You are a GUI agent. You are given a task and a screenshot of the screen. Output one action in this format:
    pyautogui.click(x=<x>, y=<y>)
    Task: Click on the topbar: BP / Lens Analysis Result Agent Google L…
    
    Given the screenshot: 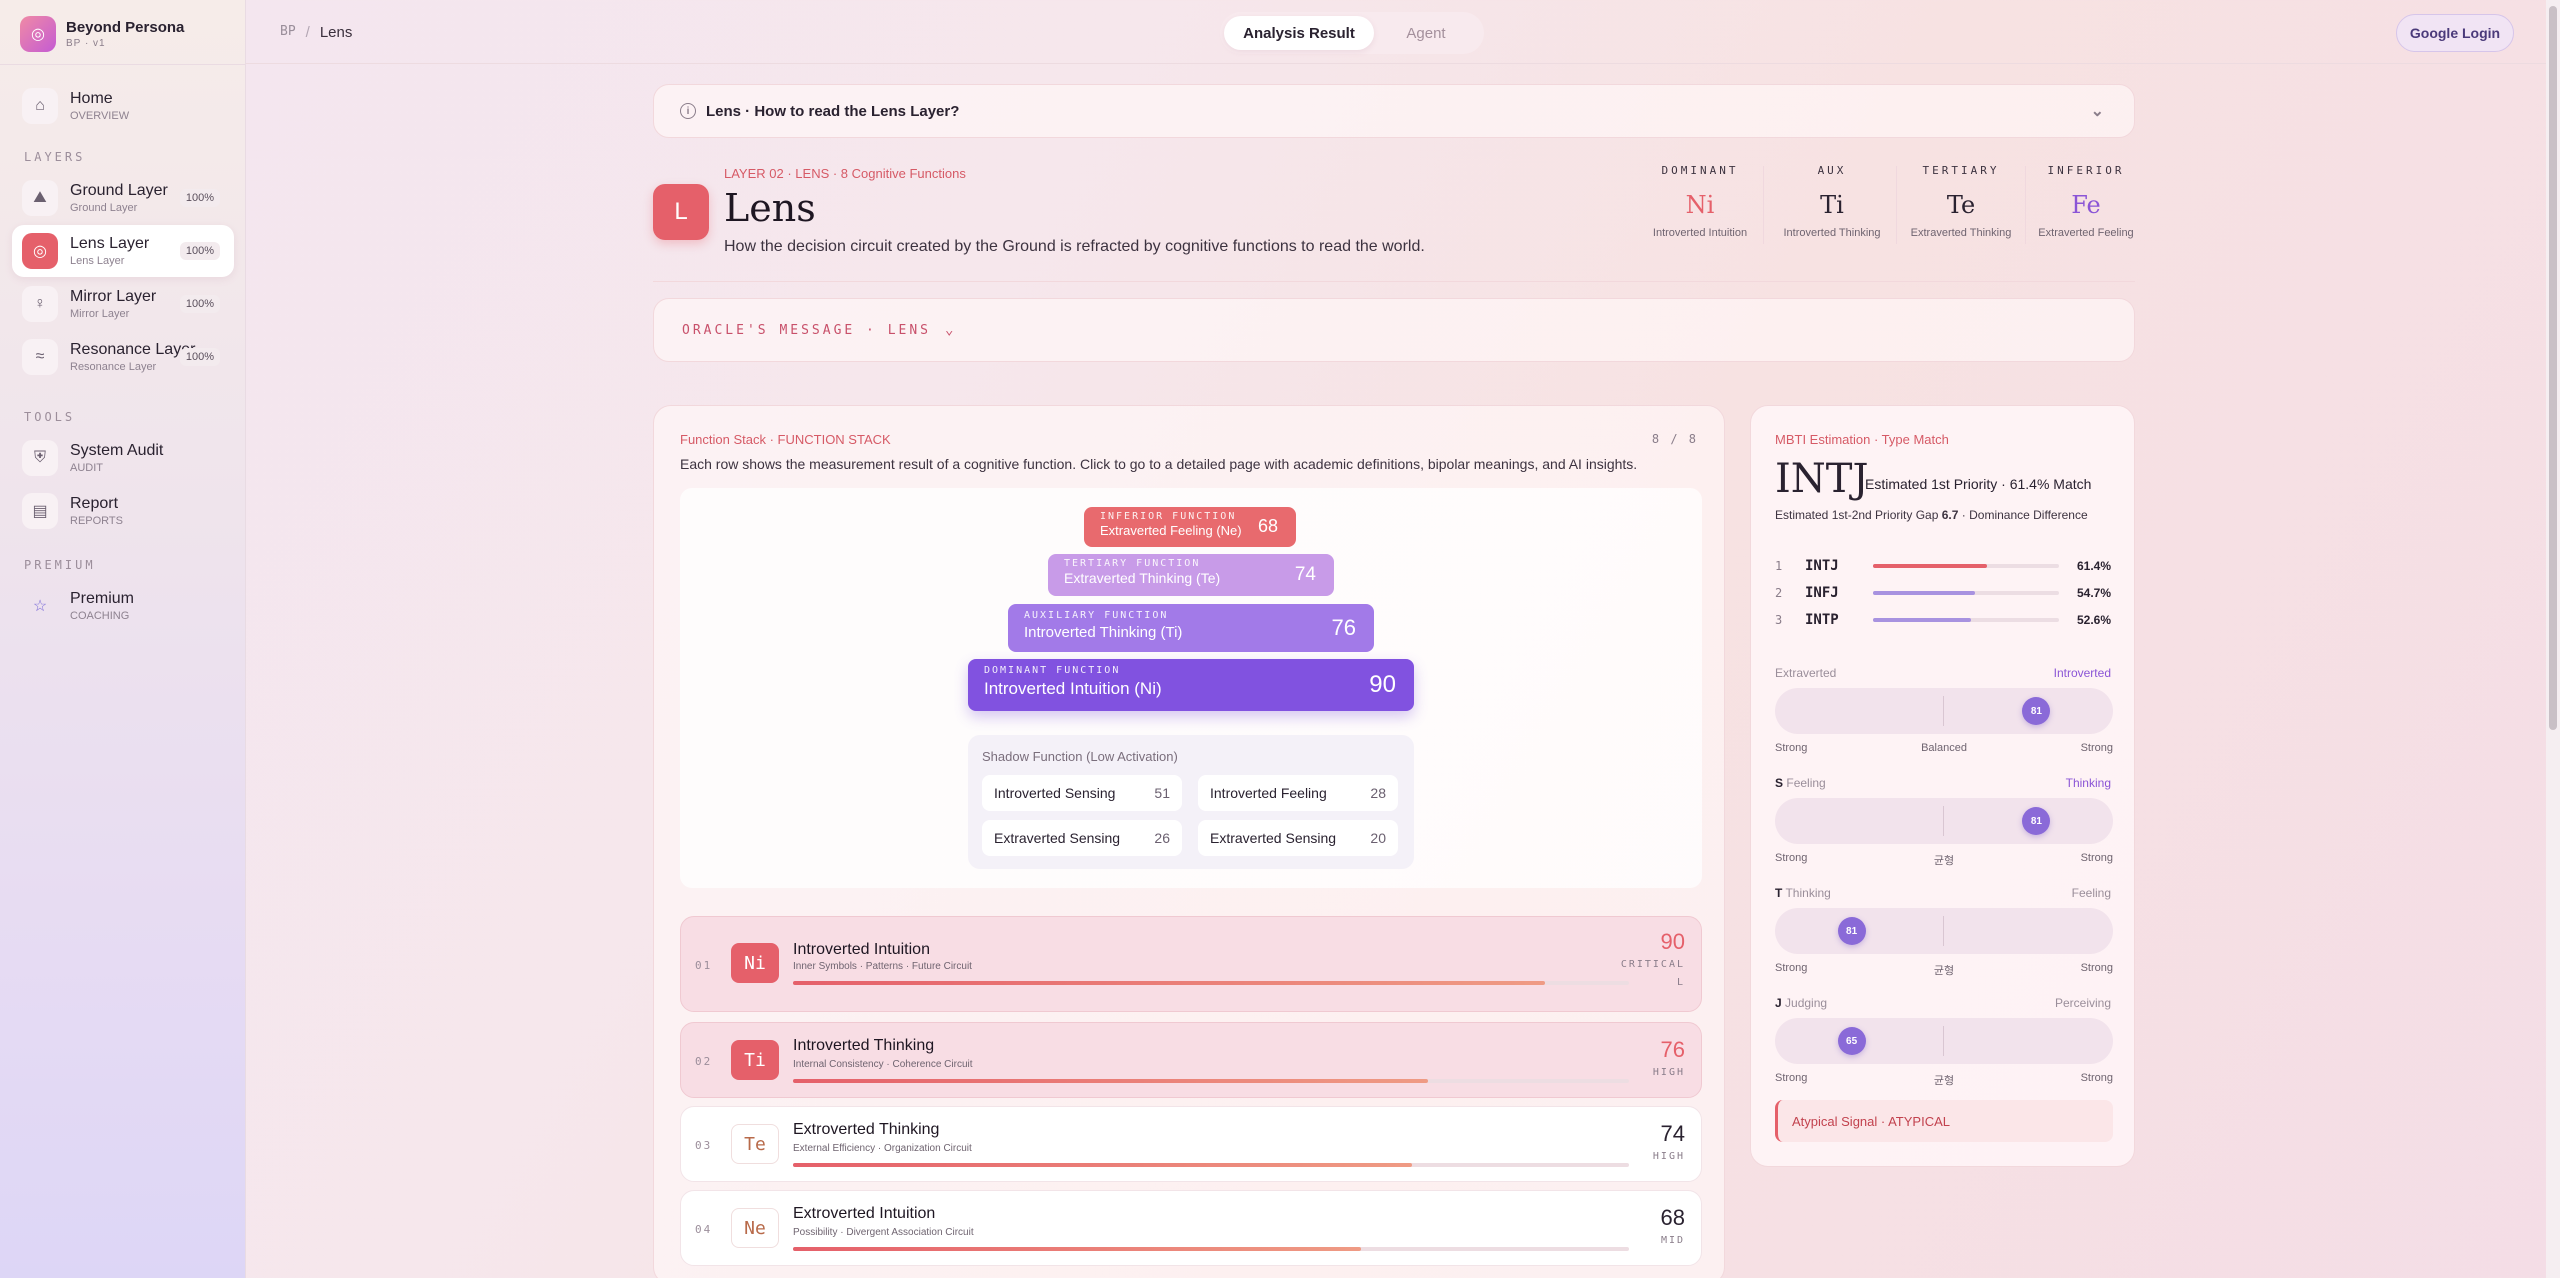 What is the action you would take?
    pyautogui.click(x=1396, y=32)
    